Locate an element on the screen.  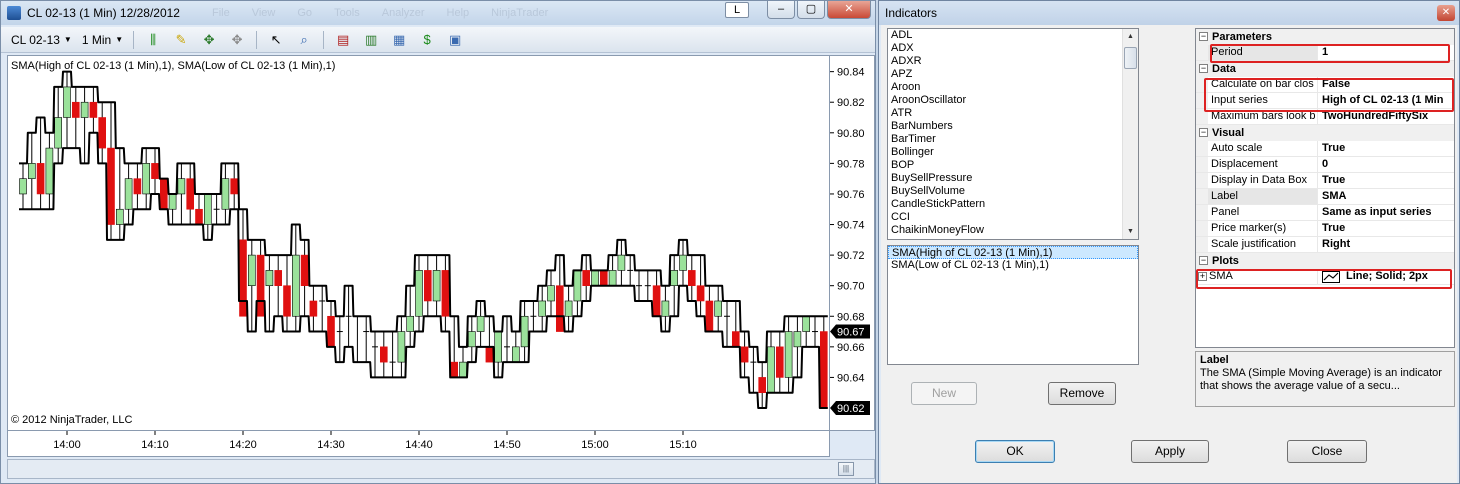
indicator-list-scrollbar: ▲ ▼ is located at coordinates (1130, 134).